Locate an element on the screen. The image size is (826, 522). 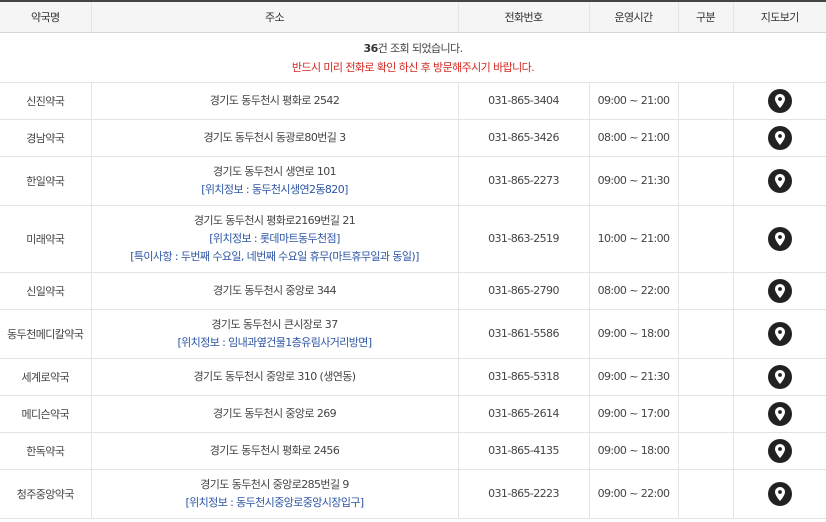
phone-number: 031-865-4135 is located at coordinates (523, 451).